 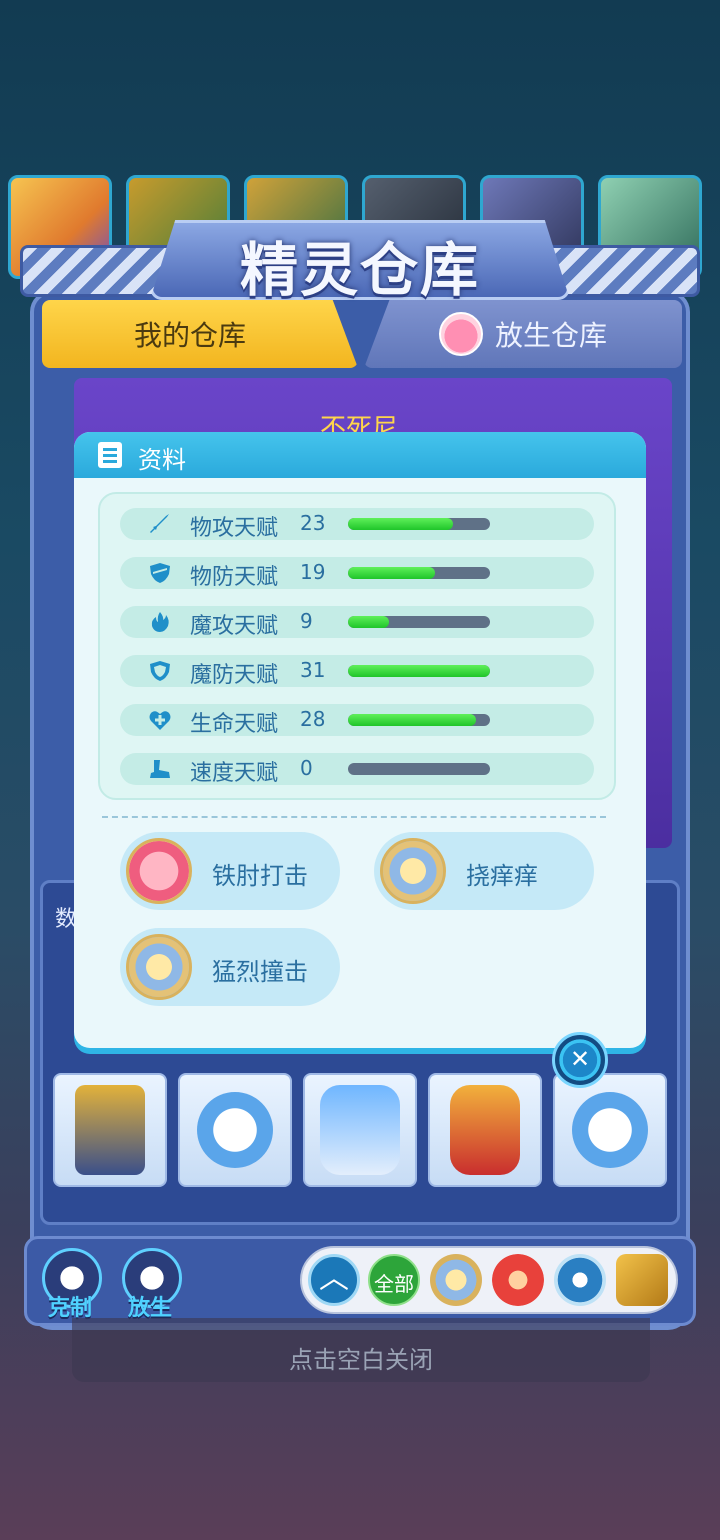 I want to click on magic-shield-icon, so click(x=160, y=671).